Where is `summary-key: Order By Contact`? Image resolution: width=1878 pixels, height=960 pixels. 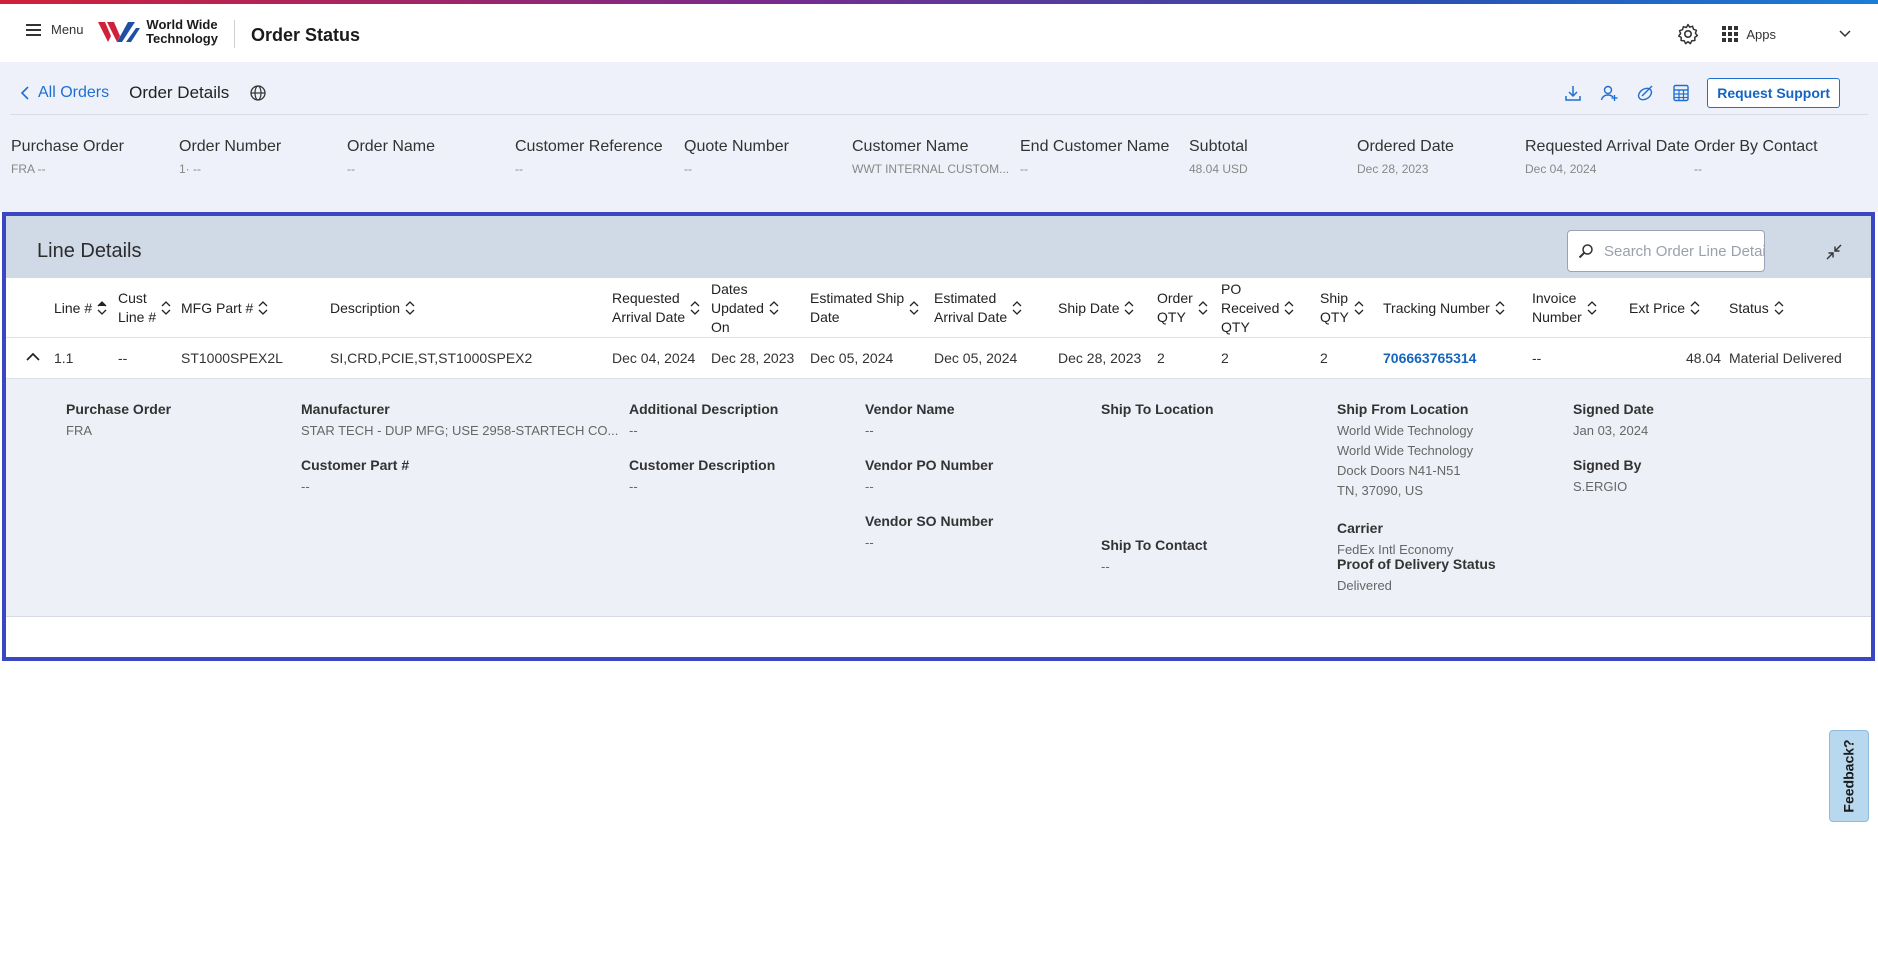
summary-key: Order By Contact is located at coordinates (1756, 146).